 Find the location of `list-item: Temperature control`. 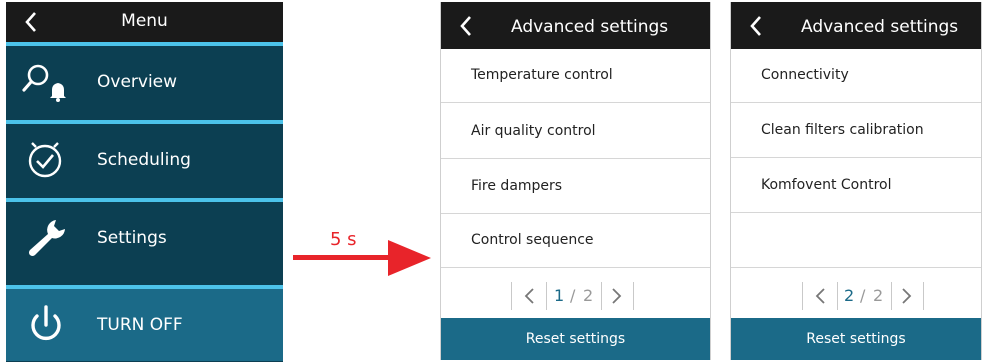

list-item: Temperature control is located at coordinates (575, 76).